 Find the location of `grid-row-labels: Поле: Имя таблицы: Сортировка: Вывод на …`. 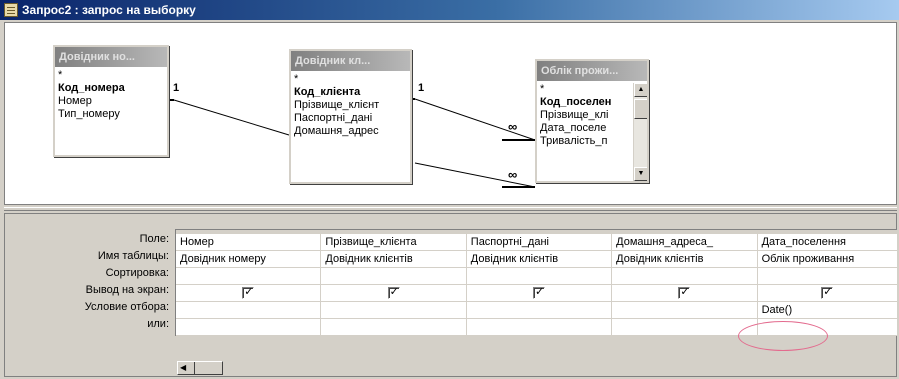

grid-row-labels: Поле: Имя таблицы: Сортировка: Вывод на … is located at coordinates (89, 282).